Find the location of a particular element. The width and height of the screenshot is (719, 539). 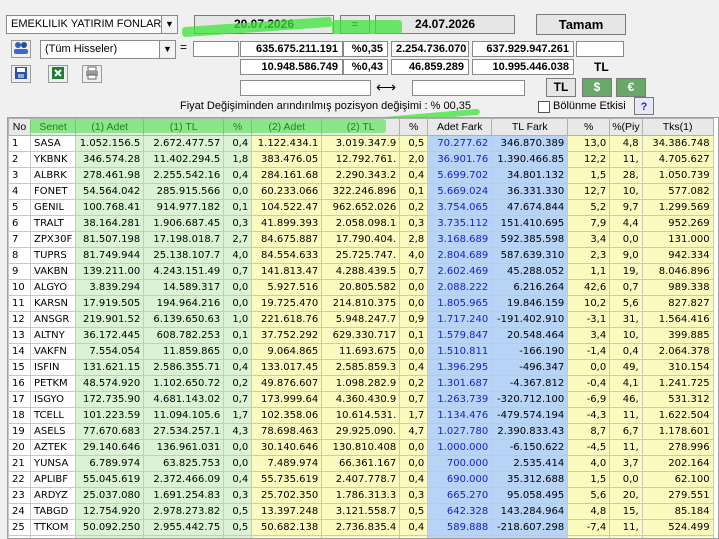

table-cell: ARDYZ is located at coordinates (53, 495).